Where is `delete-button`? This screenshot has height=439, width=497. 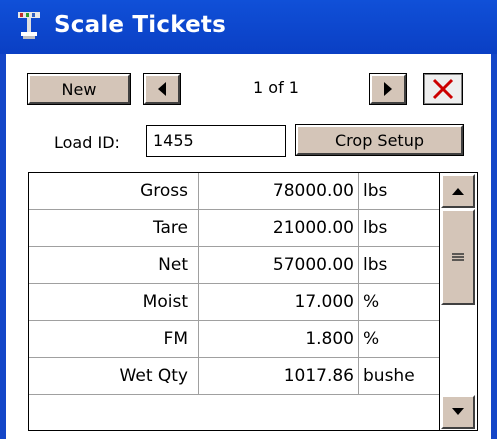 delete-button is located at coordinates (443, 89).